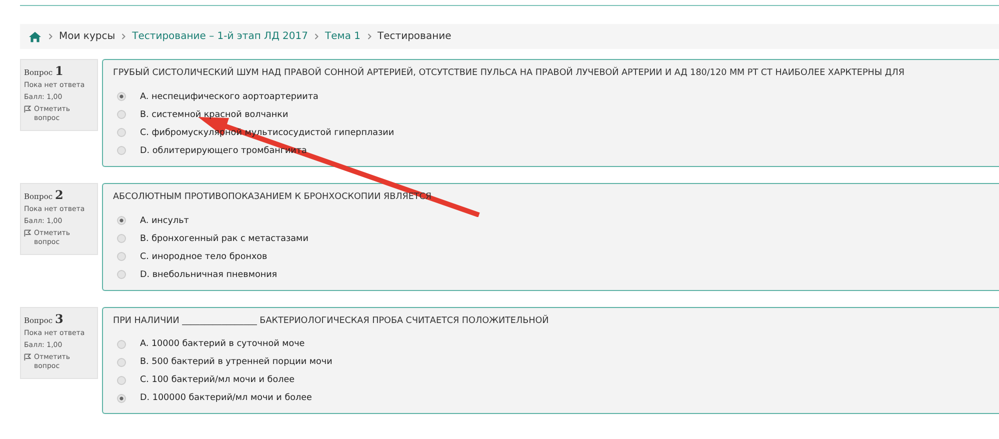 The width and height of the screenshot is (999, 439). I want to click on answer-option: C. инородное тело бронхов, so click(204, 257).